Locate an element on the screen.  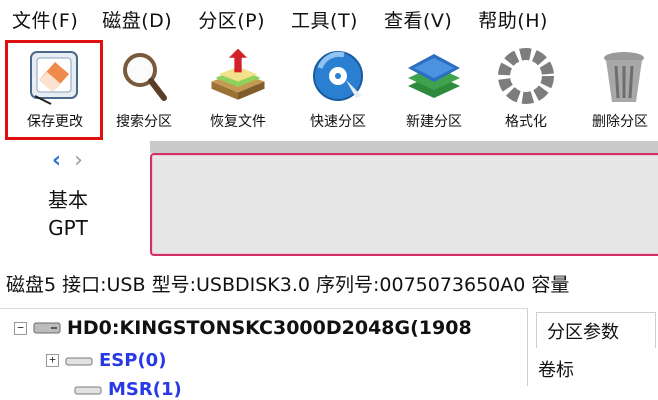
quick-partition-button: 快速分区 is located at coordinates (338, 86).